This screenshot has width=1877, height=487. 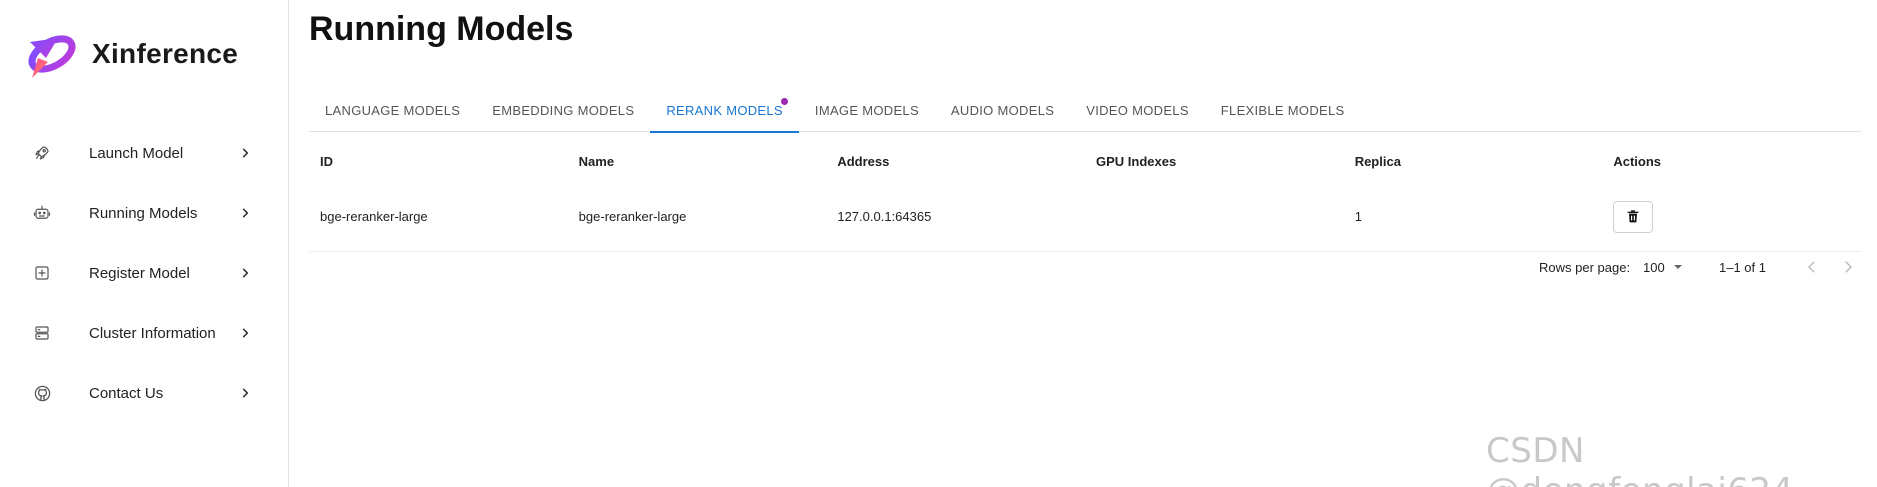 I want to click on caret-down-icon, so click(x=1677, y=267).